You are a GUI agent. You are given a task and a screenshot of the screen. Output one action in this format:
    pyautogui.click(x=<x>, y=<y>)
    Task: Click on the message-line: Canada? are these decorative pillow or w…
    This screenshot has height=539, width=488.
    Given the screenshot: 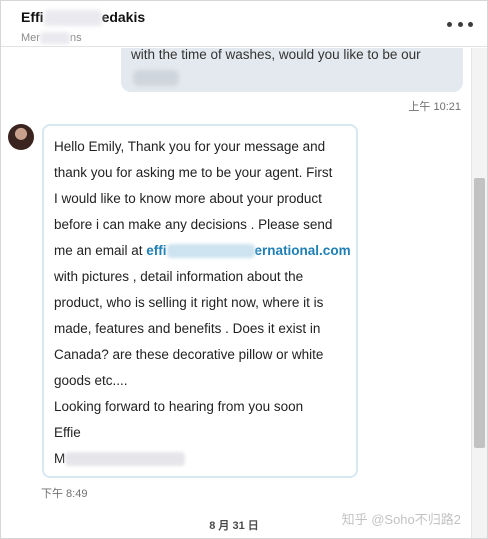 What is the action you would take?
    pyautogui.click(x=189, y=354)
    